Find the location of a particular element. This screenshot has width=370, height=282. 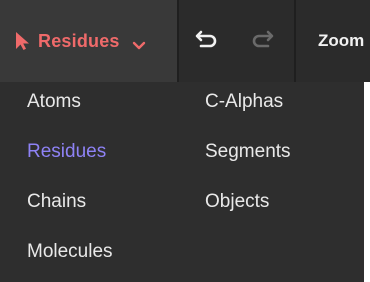

menu-item-objects: Objects is located at coordinates (237, 202).